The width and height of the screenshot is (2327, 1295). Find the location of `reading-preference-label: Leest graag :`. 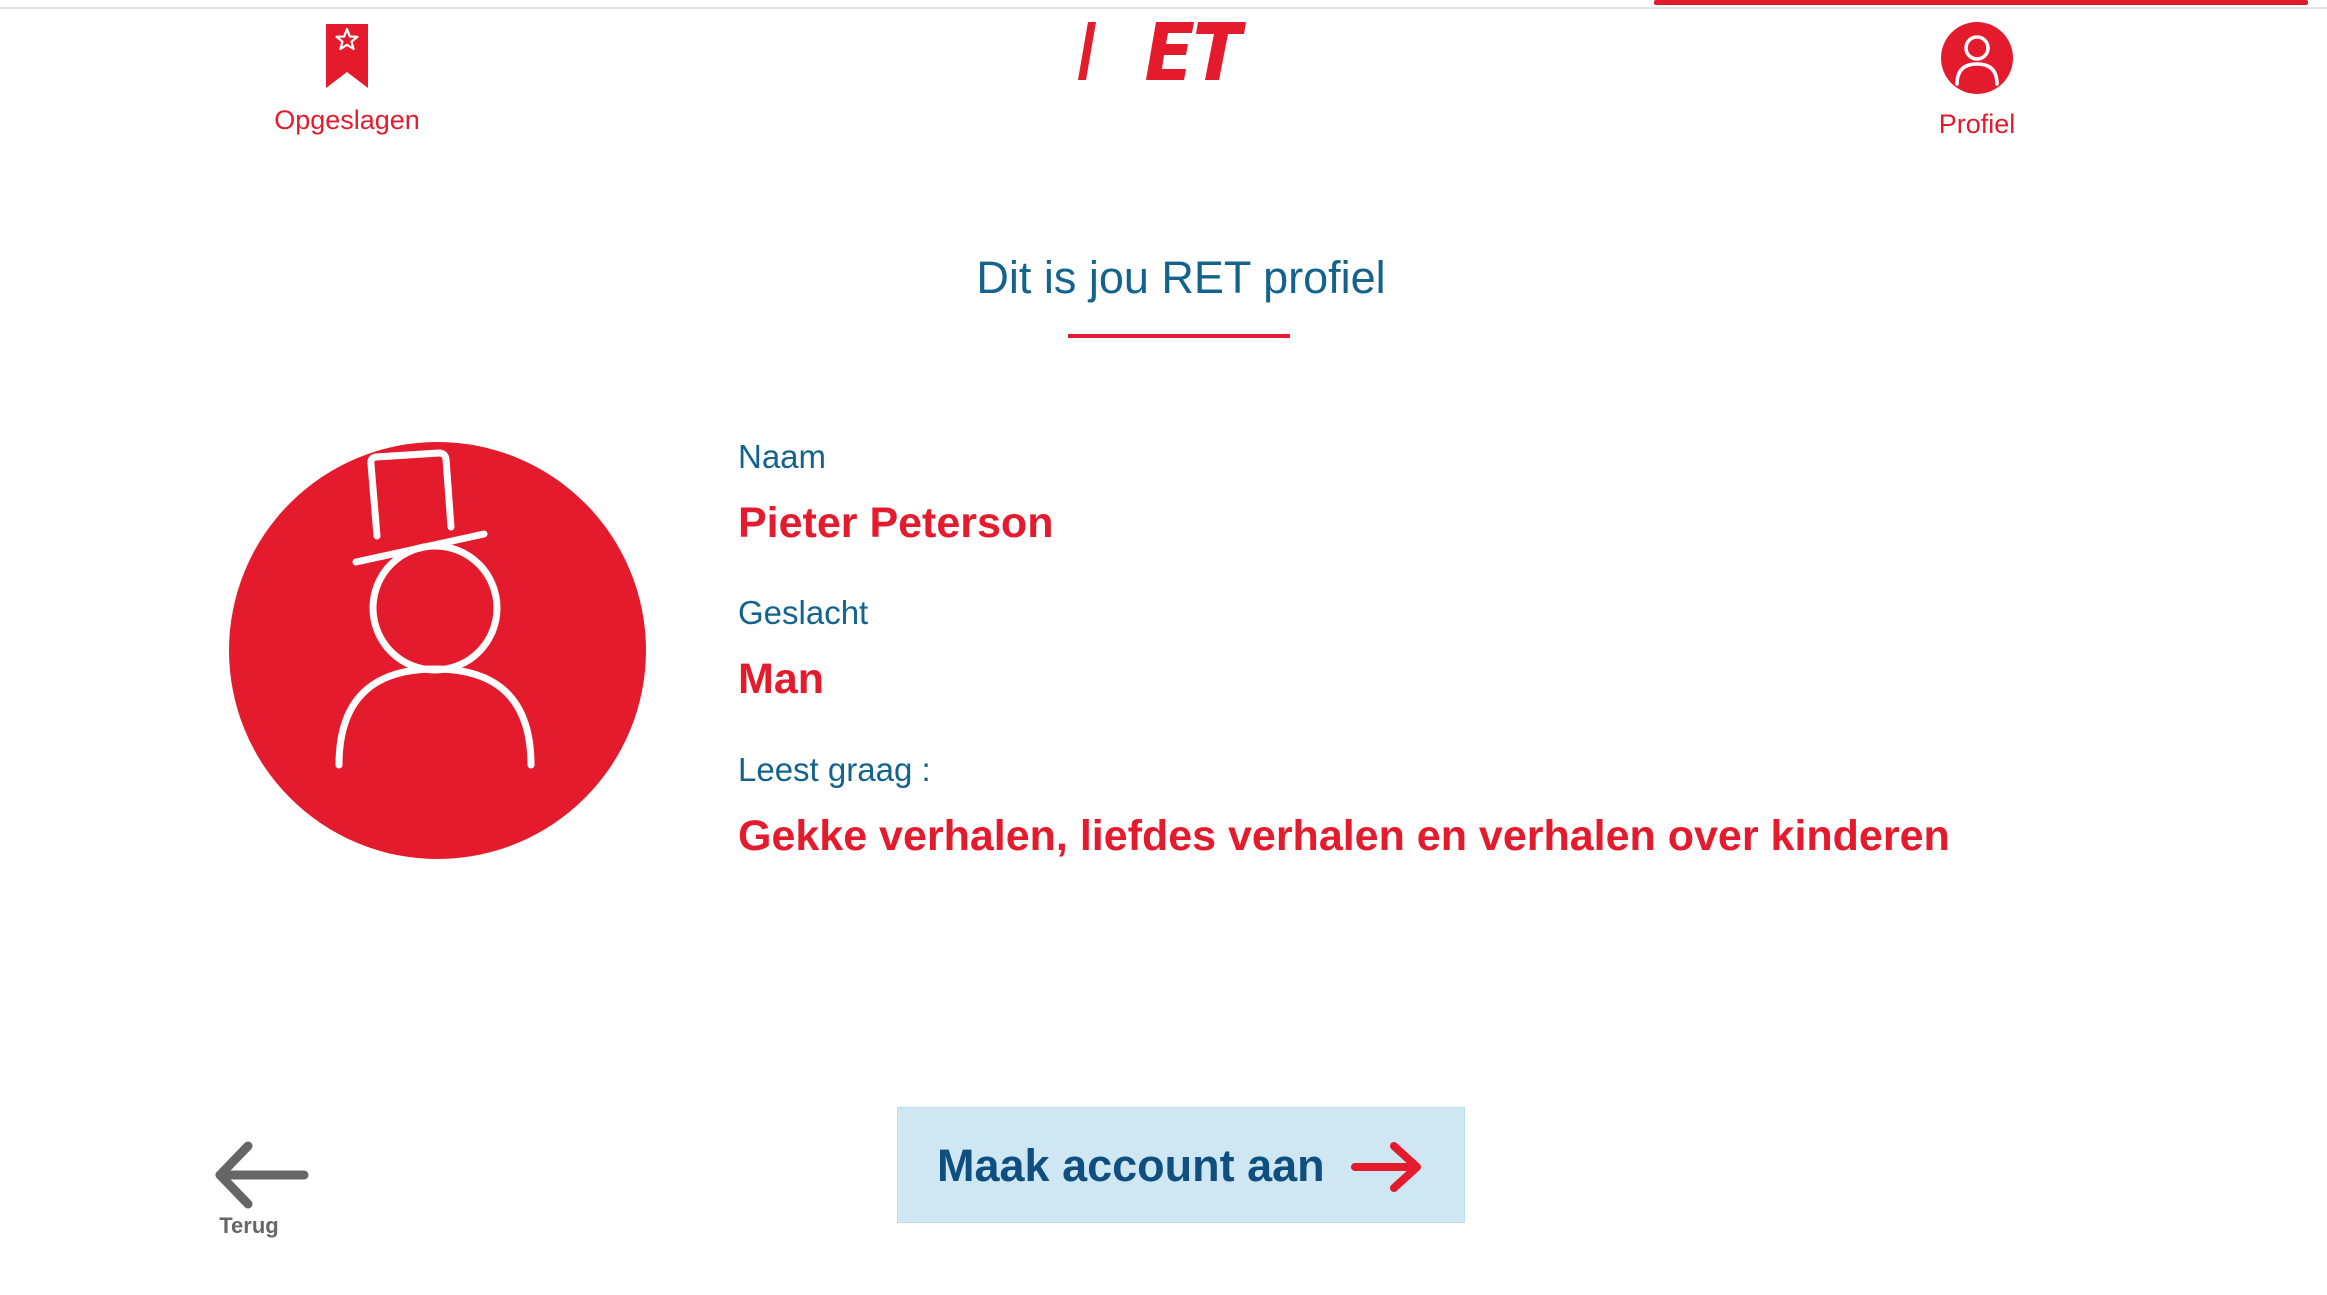

reading-preference-label: Leest graag : is located at coordinates (834, 769).